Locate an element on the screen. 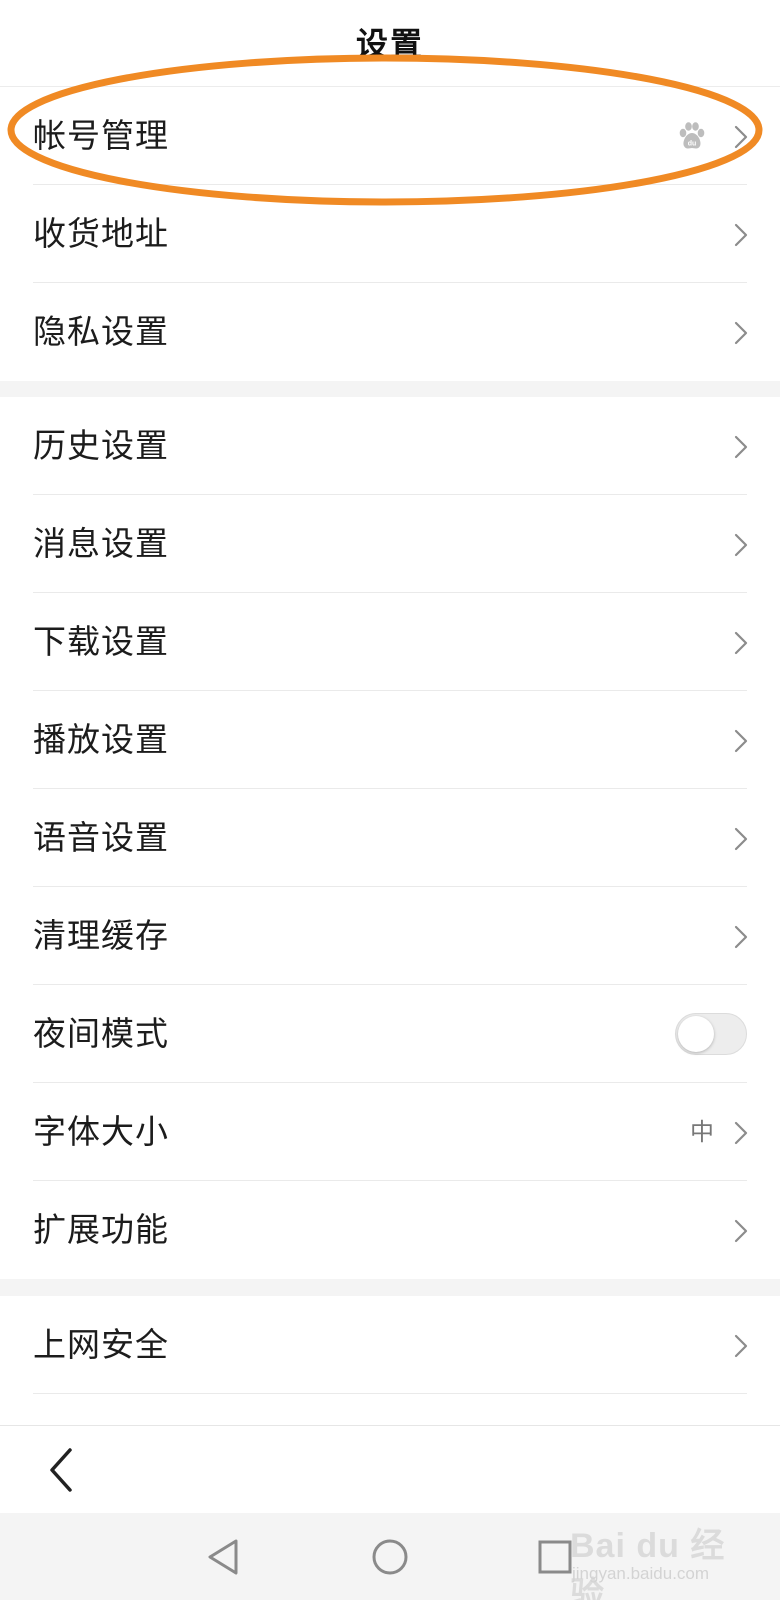  row-label: 扩展功能 is located at coordinates (101, 1229).